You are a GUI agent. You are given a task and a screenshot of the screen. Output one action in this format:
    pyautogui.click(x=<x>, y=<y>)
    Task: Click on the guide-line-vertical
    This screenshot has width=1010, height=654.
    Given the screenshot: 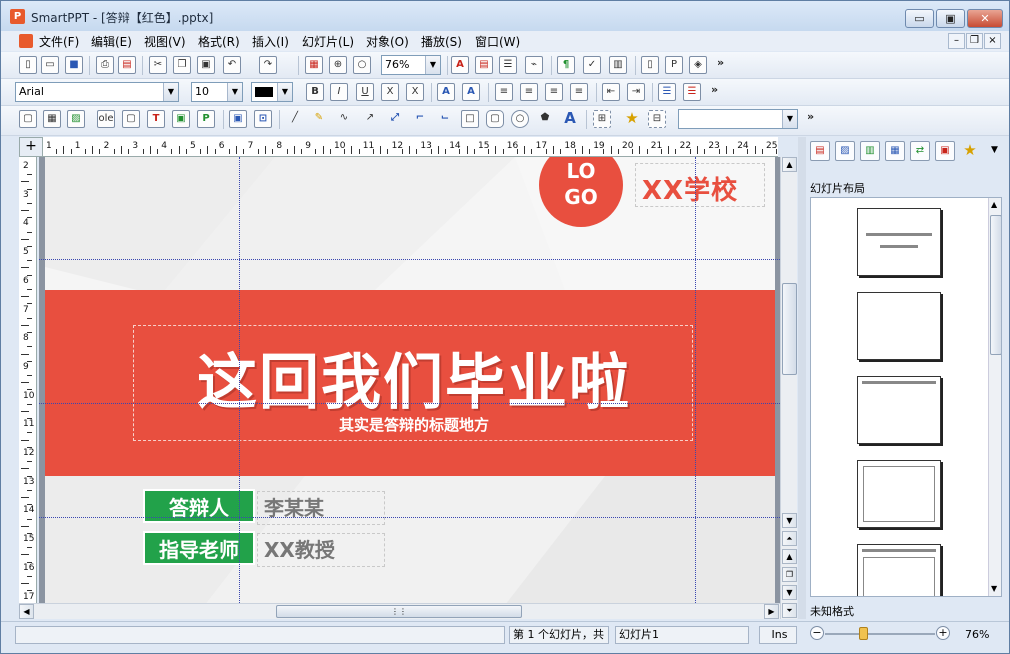 What is the action you would take?
    pyautogui.click(x=695, y=381)
    